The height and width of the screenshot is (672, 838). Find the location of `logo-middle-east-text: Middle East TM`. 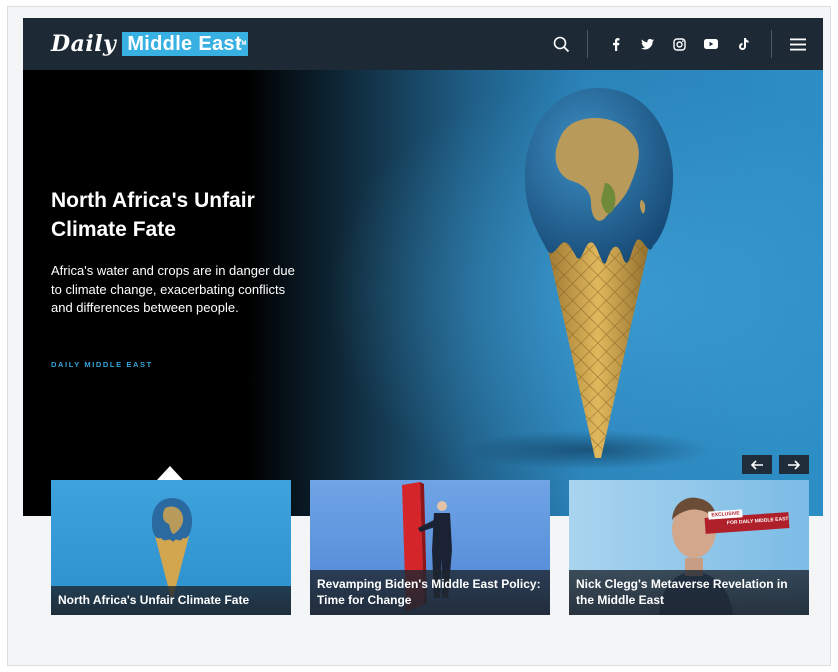

logo-middle-east-text: Middle East TM is located at coordinates (185, 44).